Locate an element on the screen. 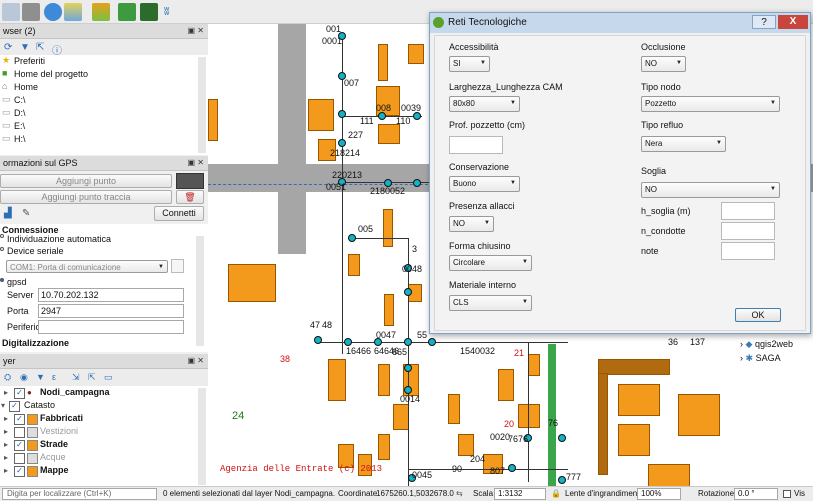  plugin-green-icon is located at coordinates (127, 12).